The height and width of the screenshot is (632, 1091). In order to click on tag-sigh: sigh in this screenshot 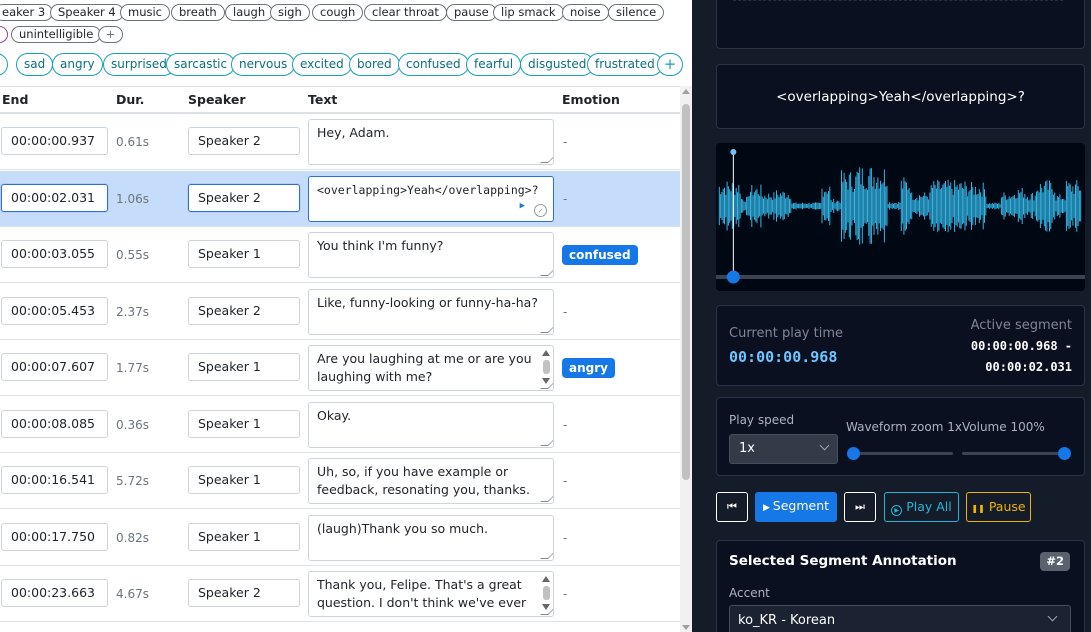, I will do `click(290, 12)`.